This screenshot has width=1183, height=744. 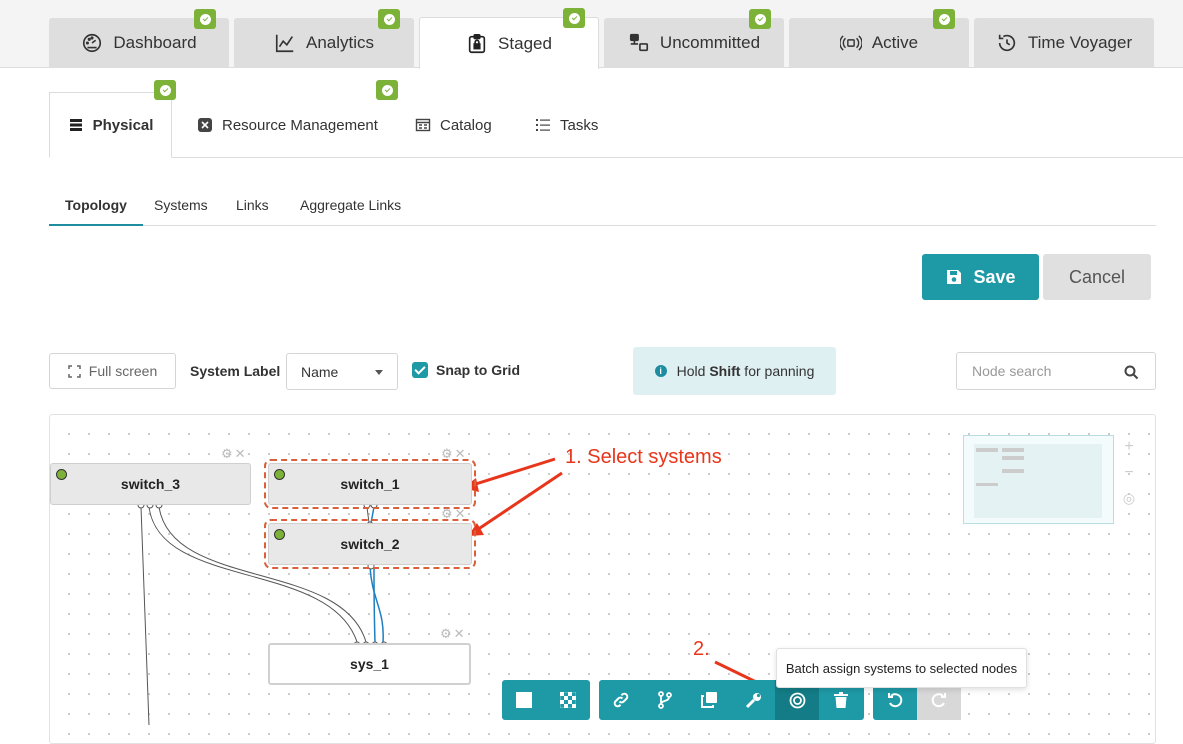 I want to click on node-switch-3: switch_3, so click(x=150, y=484).